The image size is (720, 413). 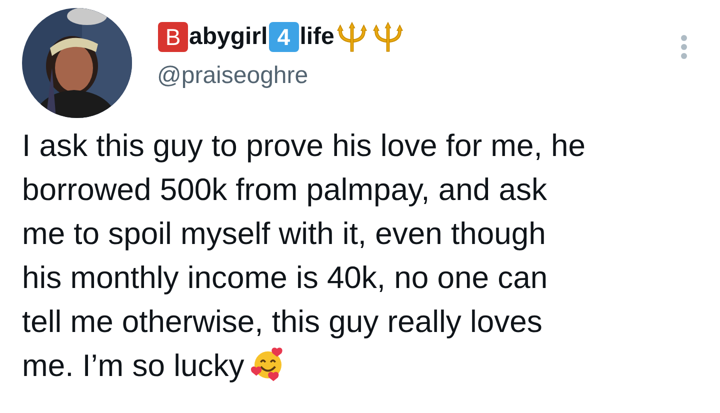 I want to click on display-name: life, so click(x=317, y=37).